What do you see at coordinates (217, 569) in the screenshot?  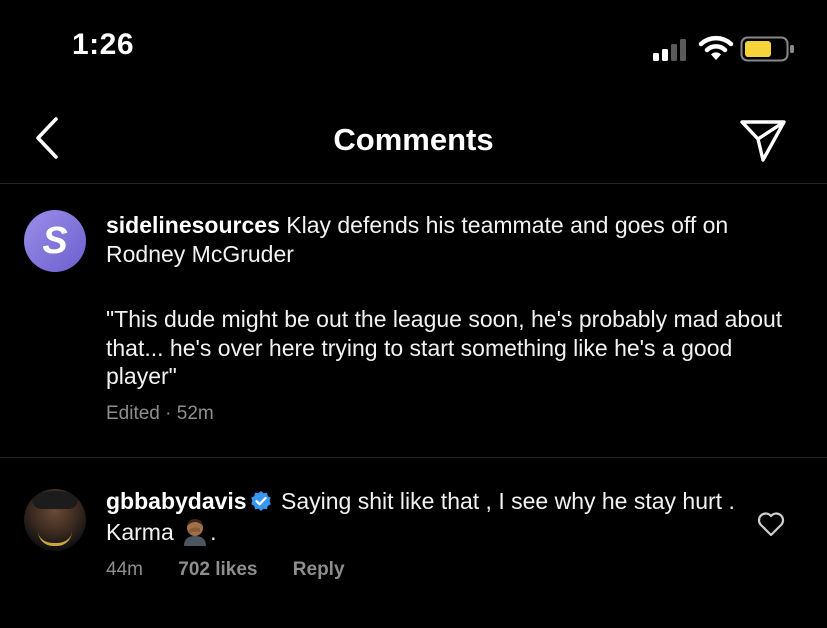 I see `comment-likes: 702 likes` at bounding box center [217, 569].